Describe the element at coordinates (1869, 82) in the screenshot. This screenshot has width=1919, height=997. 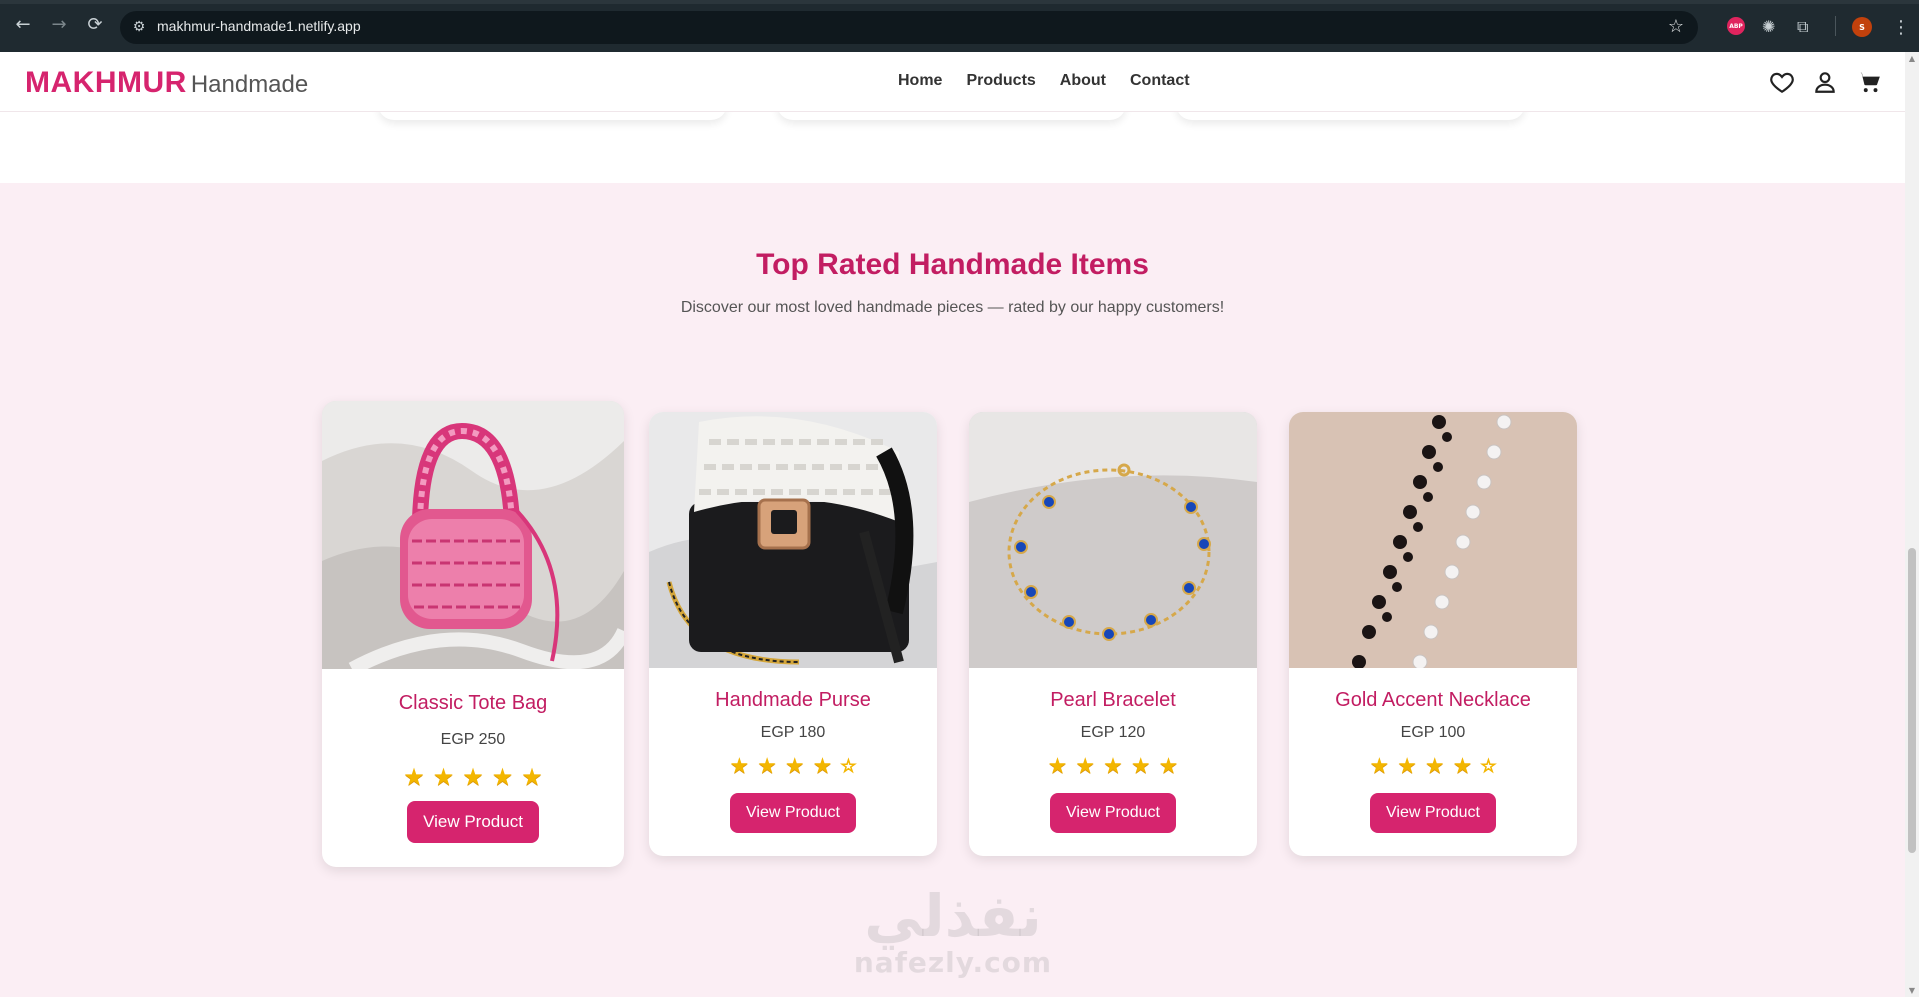
I see `cart-icon` at that location.